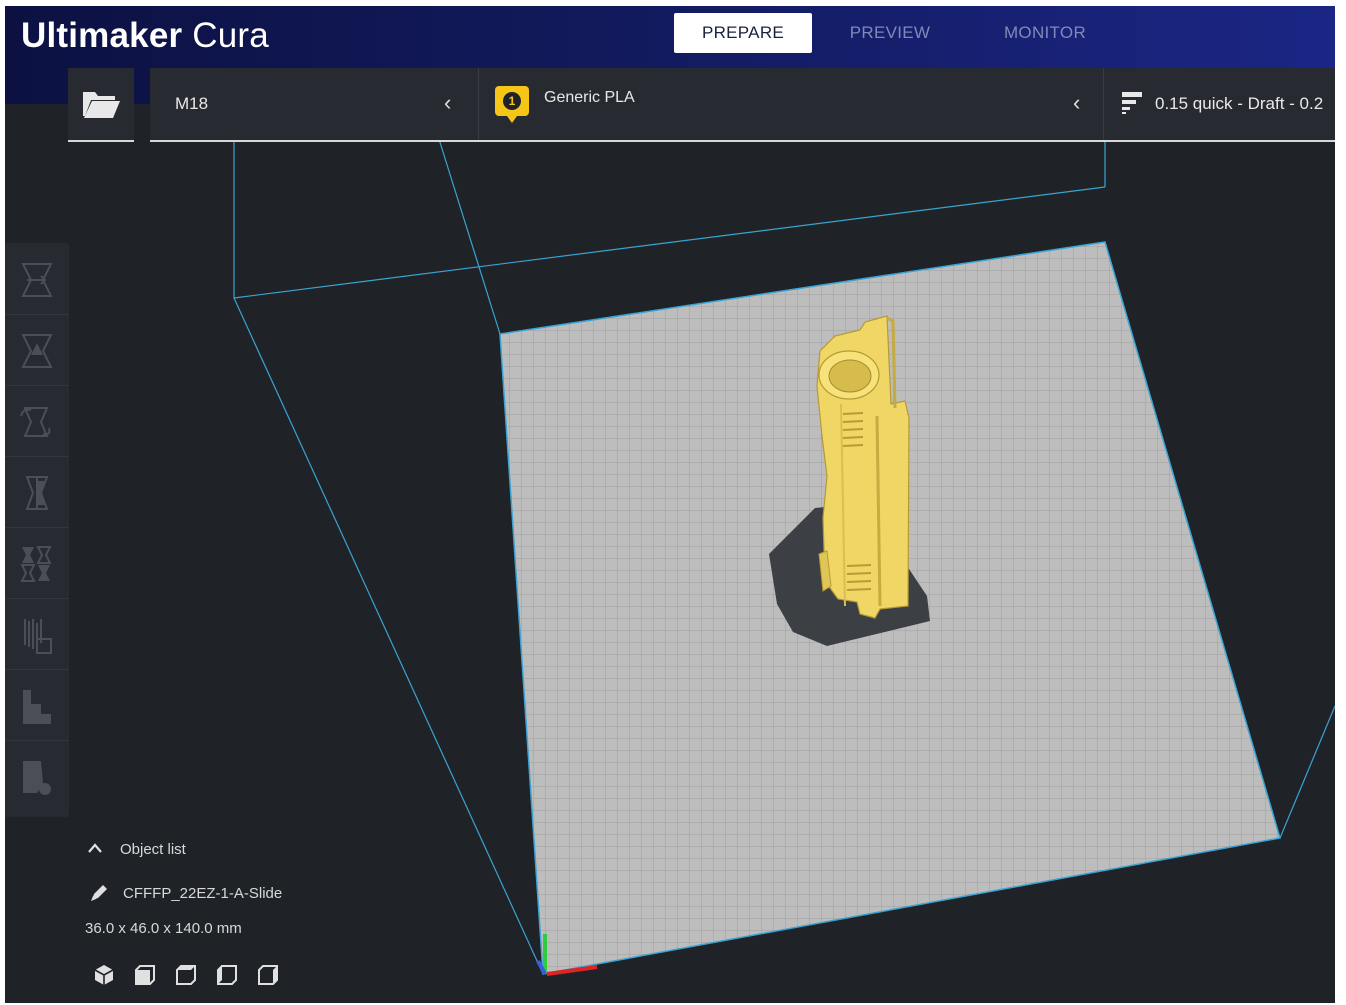  I want to click on object-name: CFFFP_22EZ-1-A-Slide, so click(203, 893).